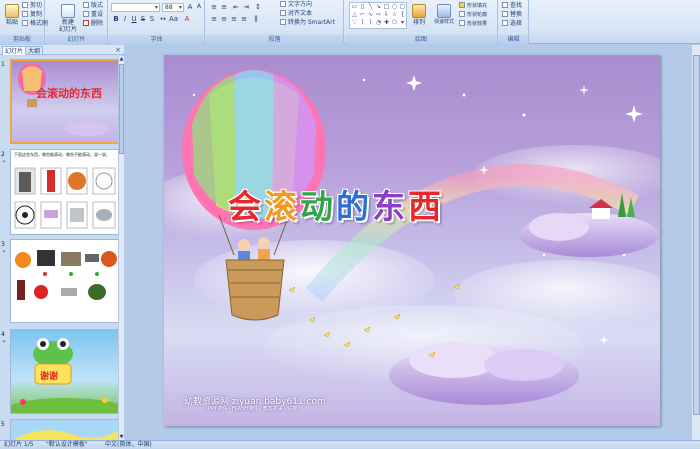  I want to click on tab-outline: 大纲, so click(34, 50).